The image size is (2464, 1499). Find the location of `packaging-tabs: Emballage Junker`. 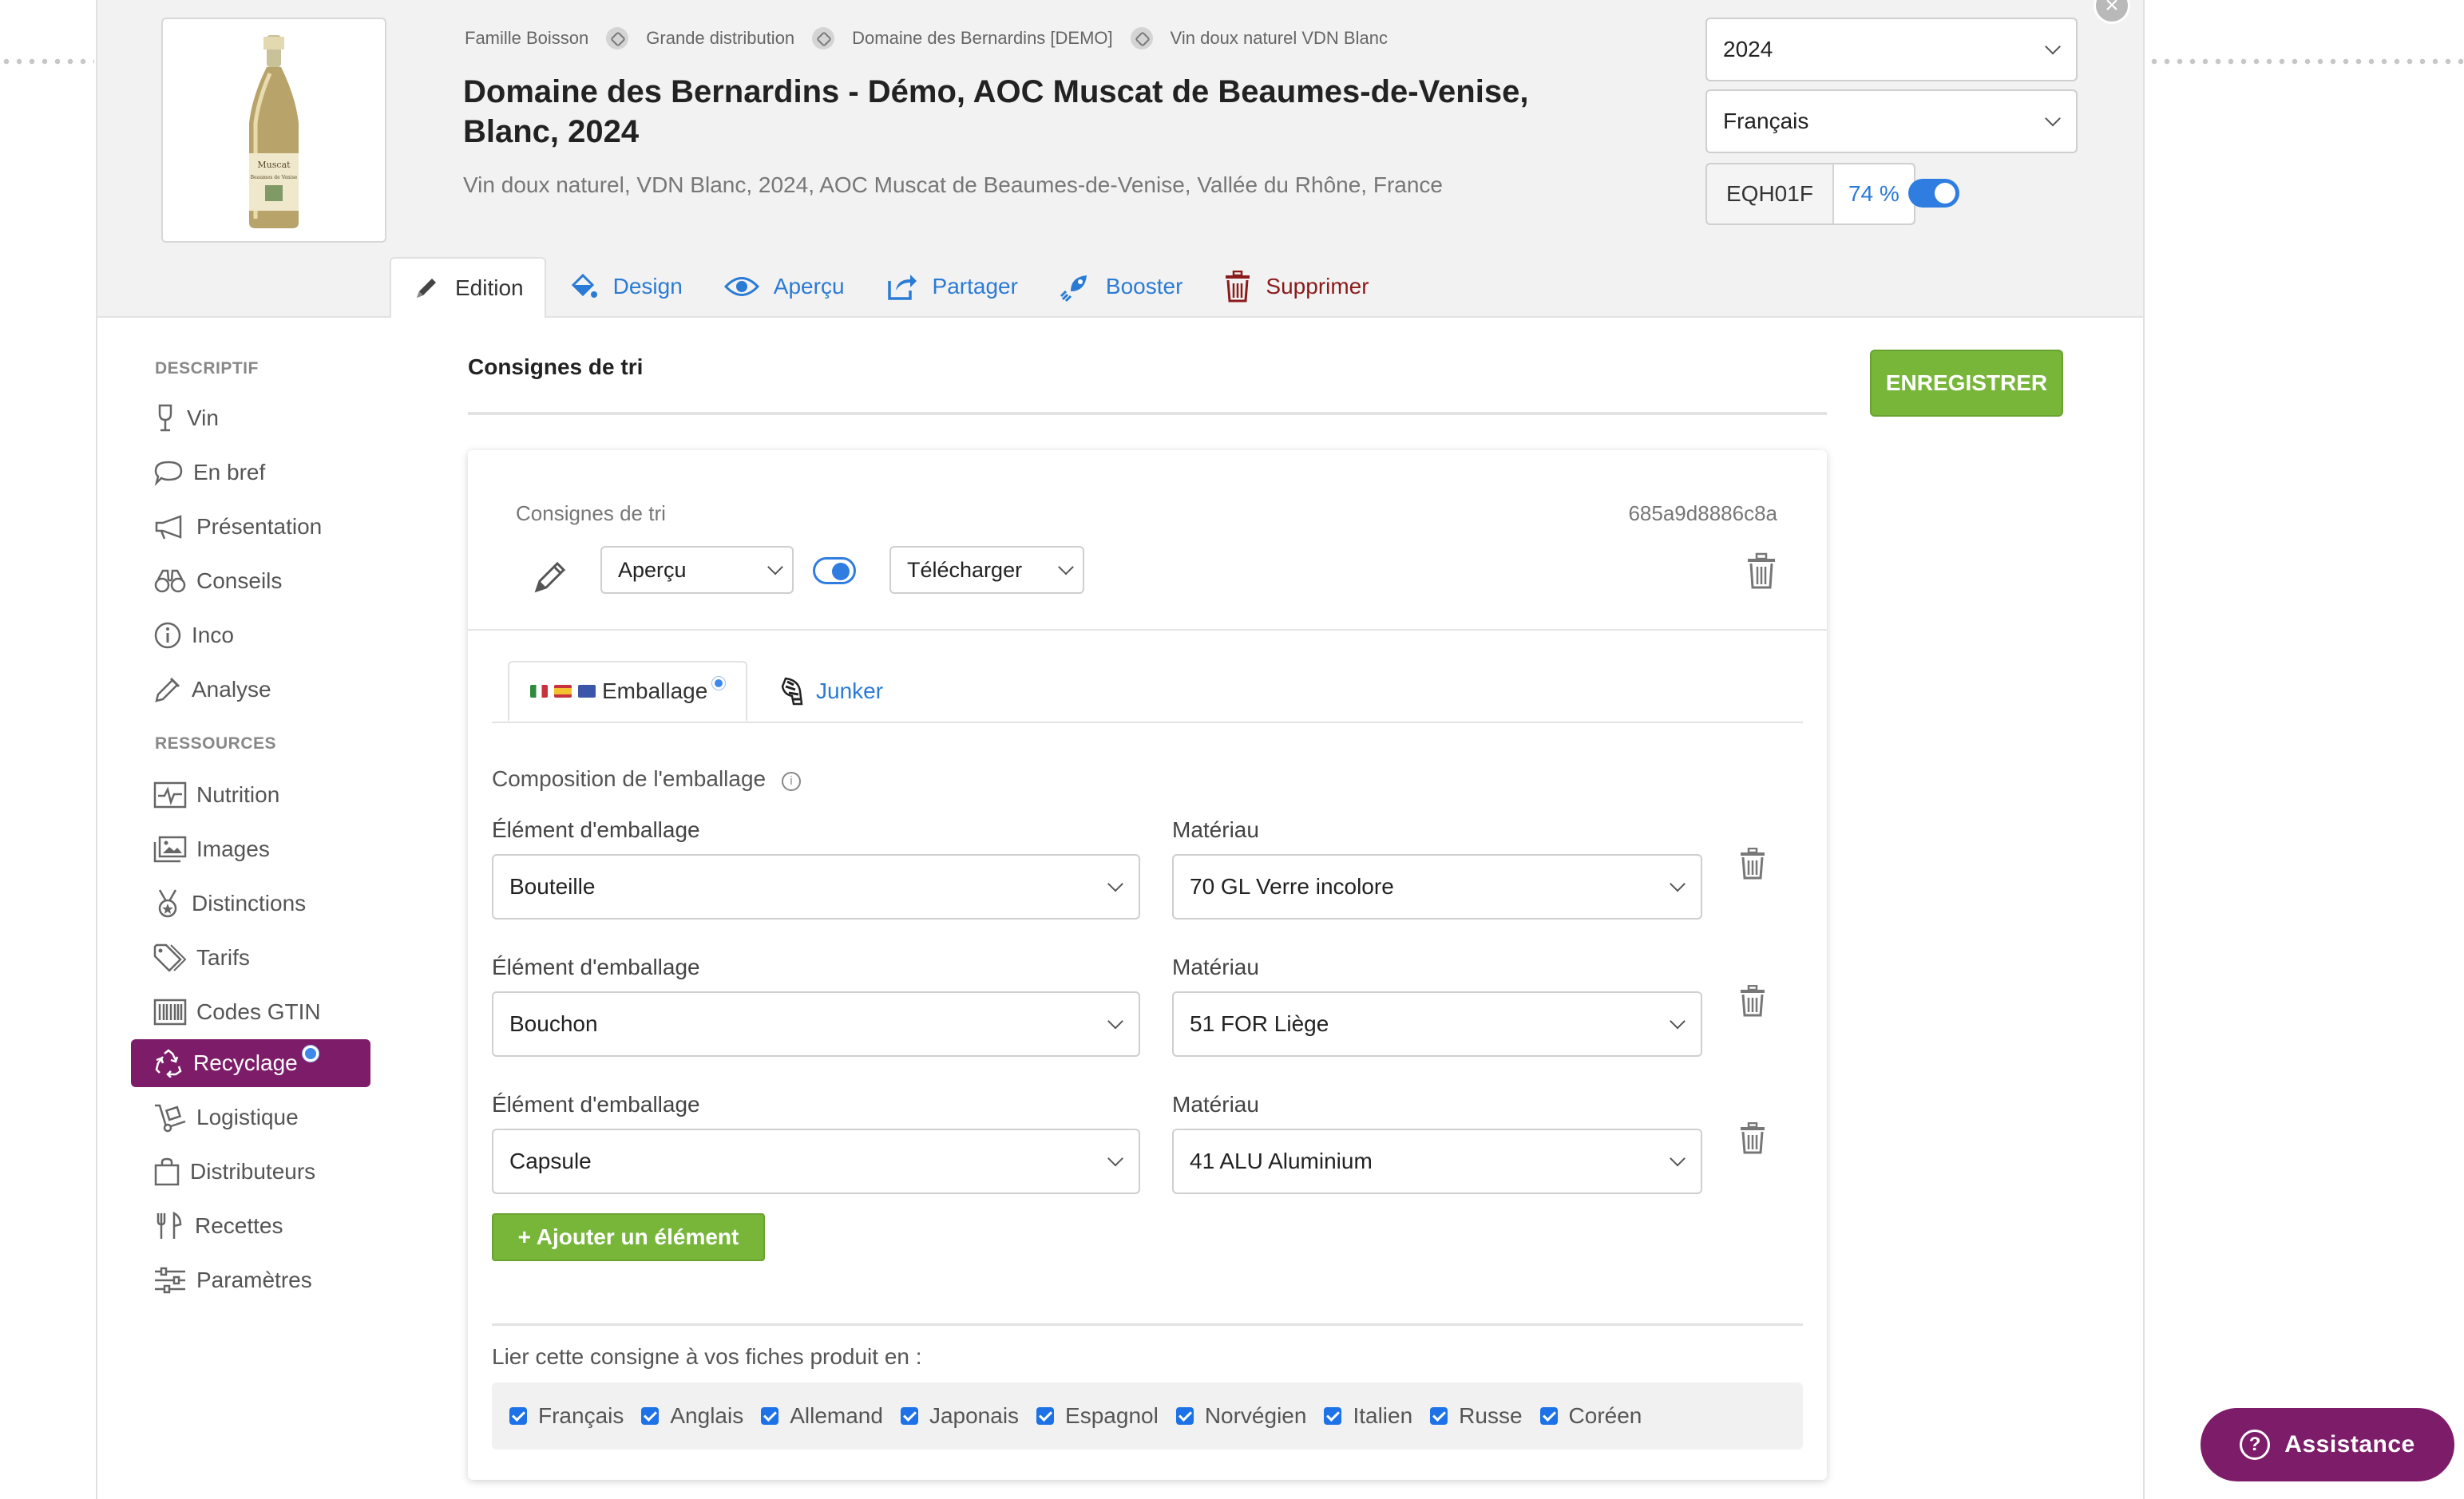

packaging-tabs: Emballage Junker is located at coordinates (1147, 692).